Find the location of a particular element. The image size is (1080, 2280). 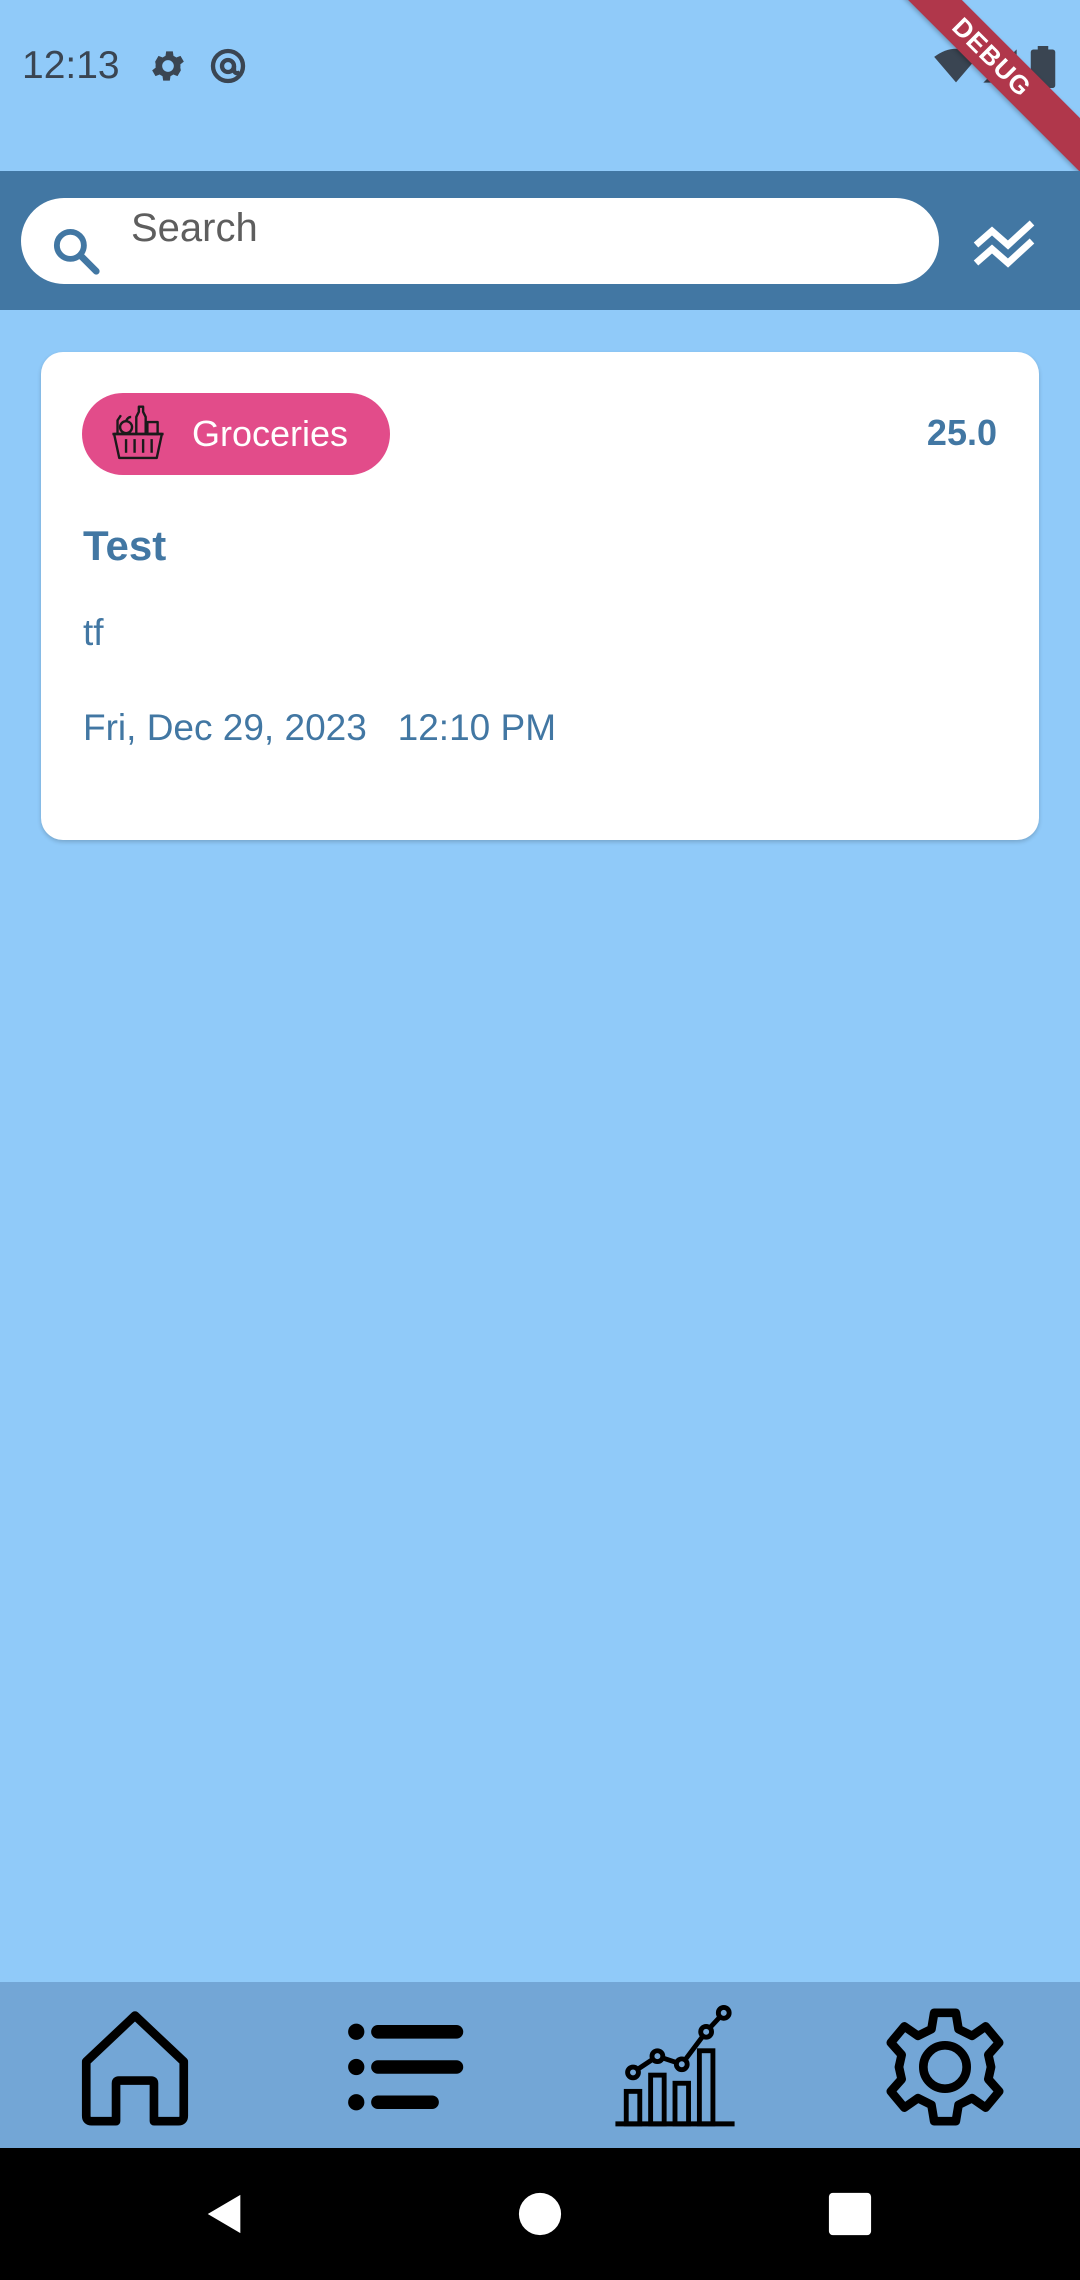

app-bar is located at coordinates (540, 240).